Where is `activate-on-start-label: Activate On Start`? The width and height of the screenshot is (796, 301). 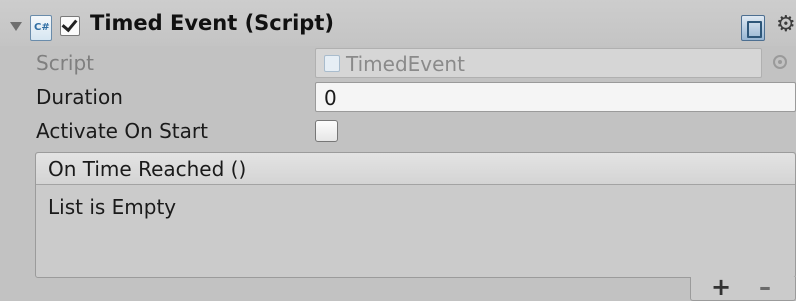 activate-on-start-label: Activate On Start is located at coordinates (122, 131).